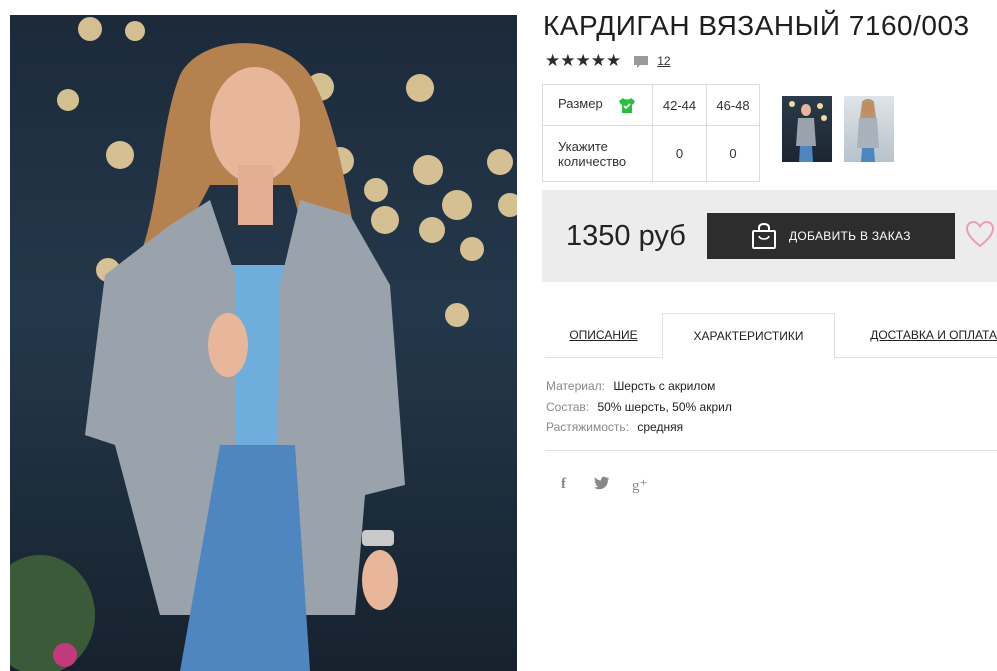 This screenshot has width=997, height=671. I want to click on spec-row: Состав: 50% шерсть, 50% акрил, so click(639, 407).